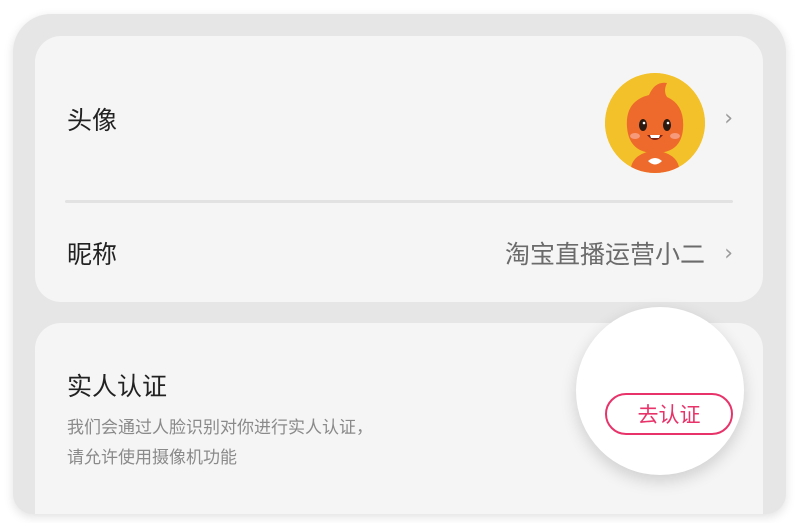  What do you see at coordinates (399, 201) in the screenshot?
I see `row-divider` at bounding box center [399, 201].